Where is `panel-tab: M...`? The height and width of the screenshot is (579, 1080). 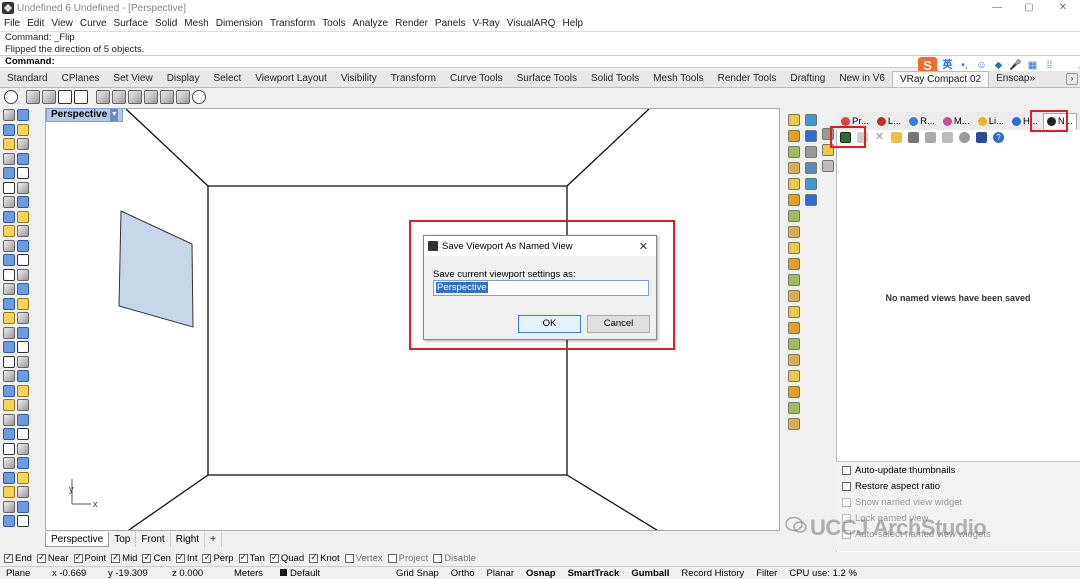 panel-tab: M... is located at coordinates (956, 121).